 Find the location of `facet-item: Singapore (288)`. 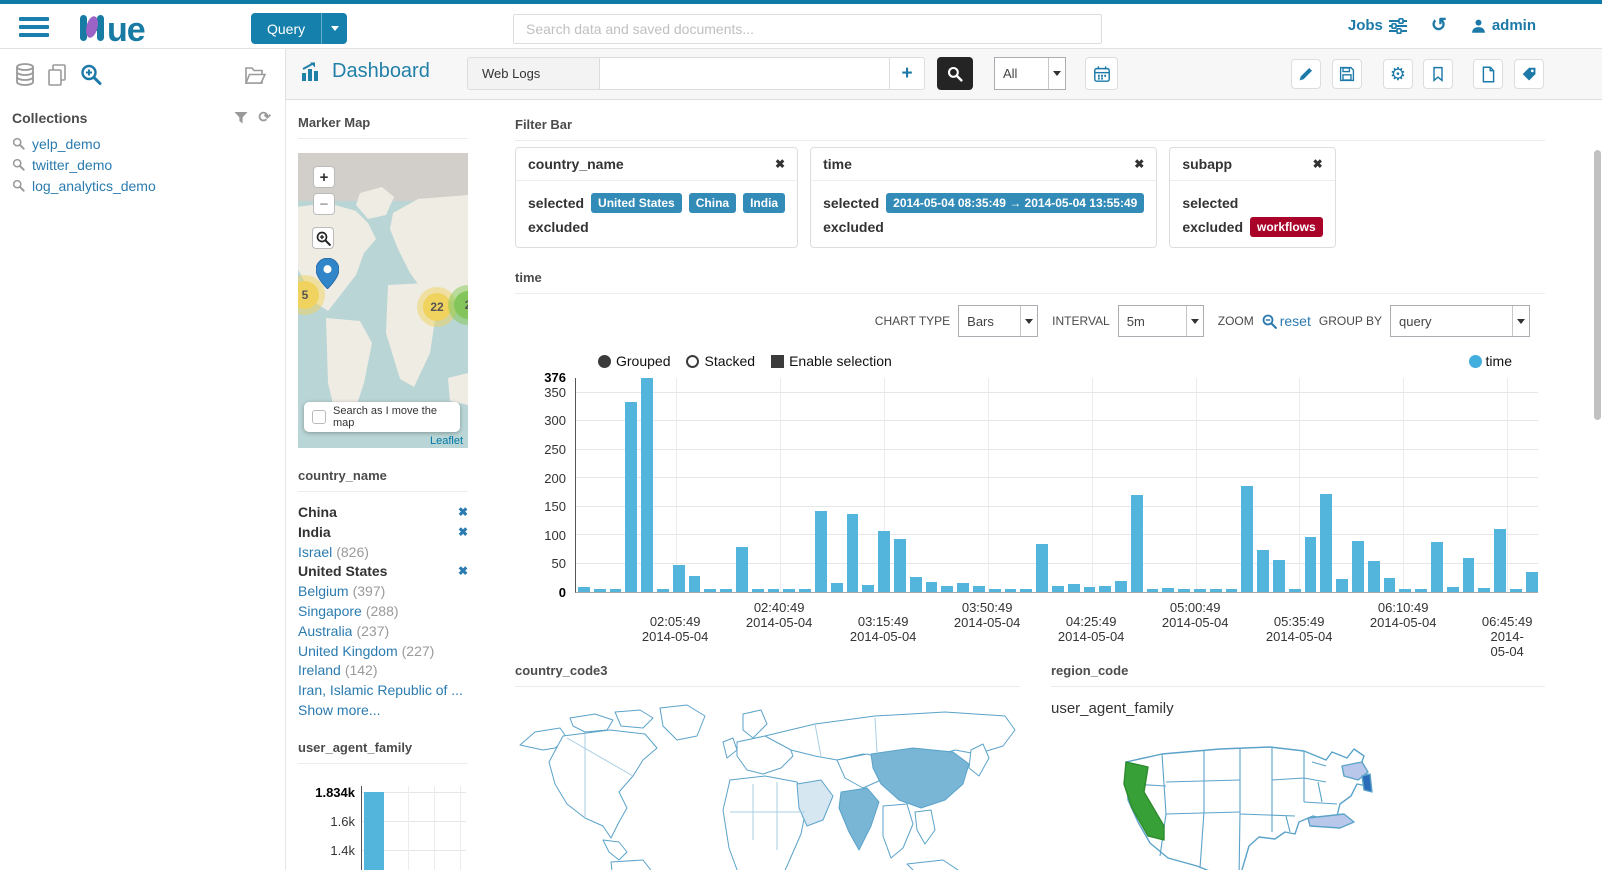

facet-item: Singapore (288) is located at coordinates (383, 612).